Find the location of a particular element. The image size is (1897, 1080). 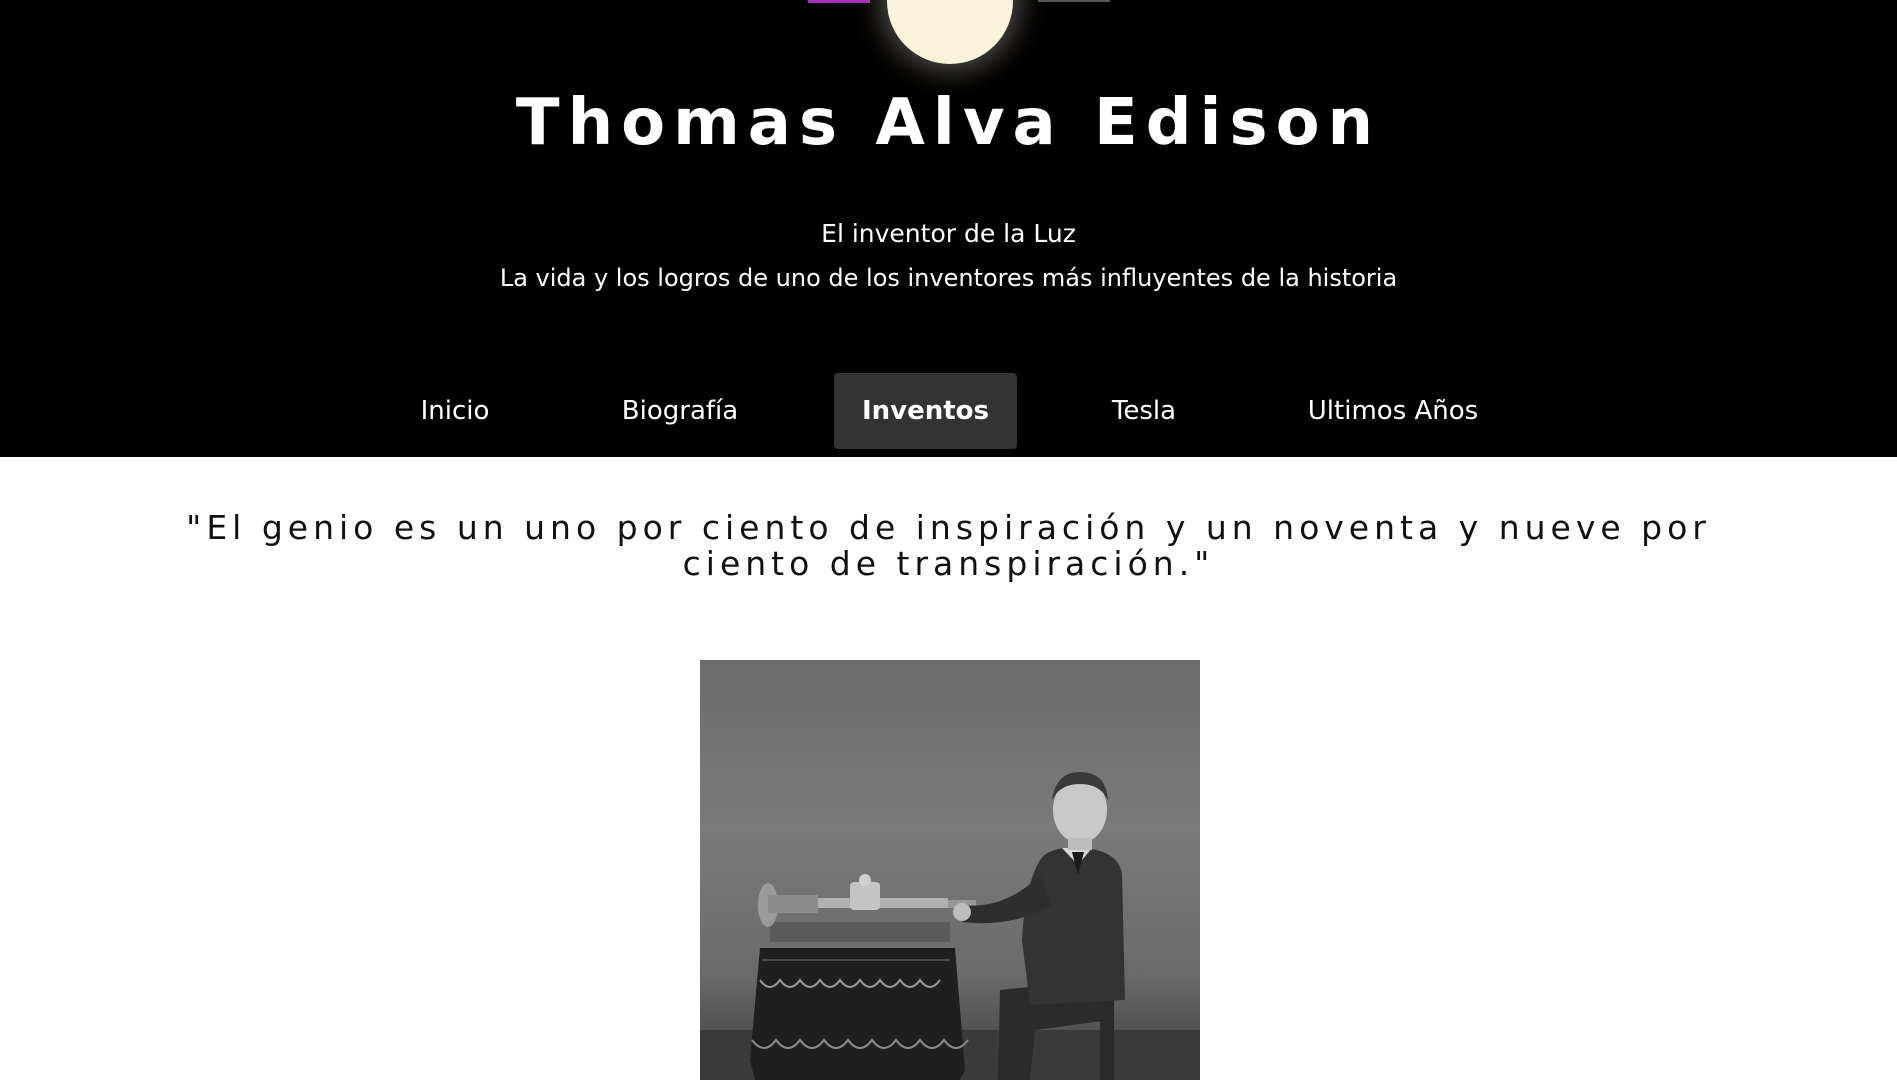

site-title: Thomas Alva Edison is located at coordinates (948, 123).